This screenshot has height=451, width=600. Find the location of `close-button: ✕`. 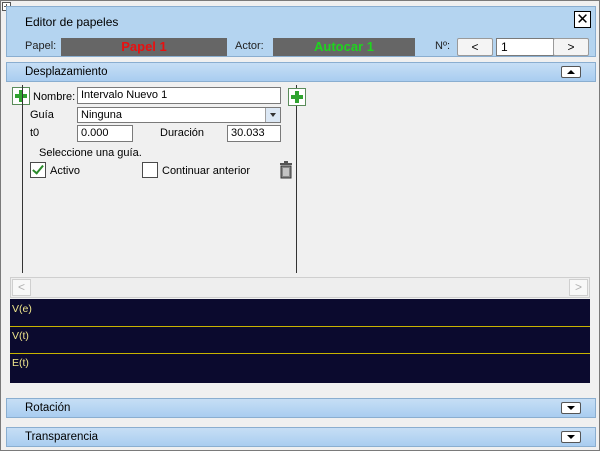

close-button: ✕ is located at coordinates (582, 19).